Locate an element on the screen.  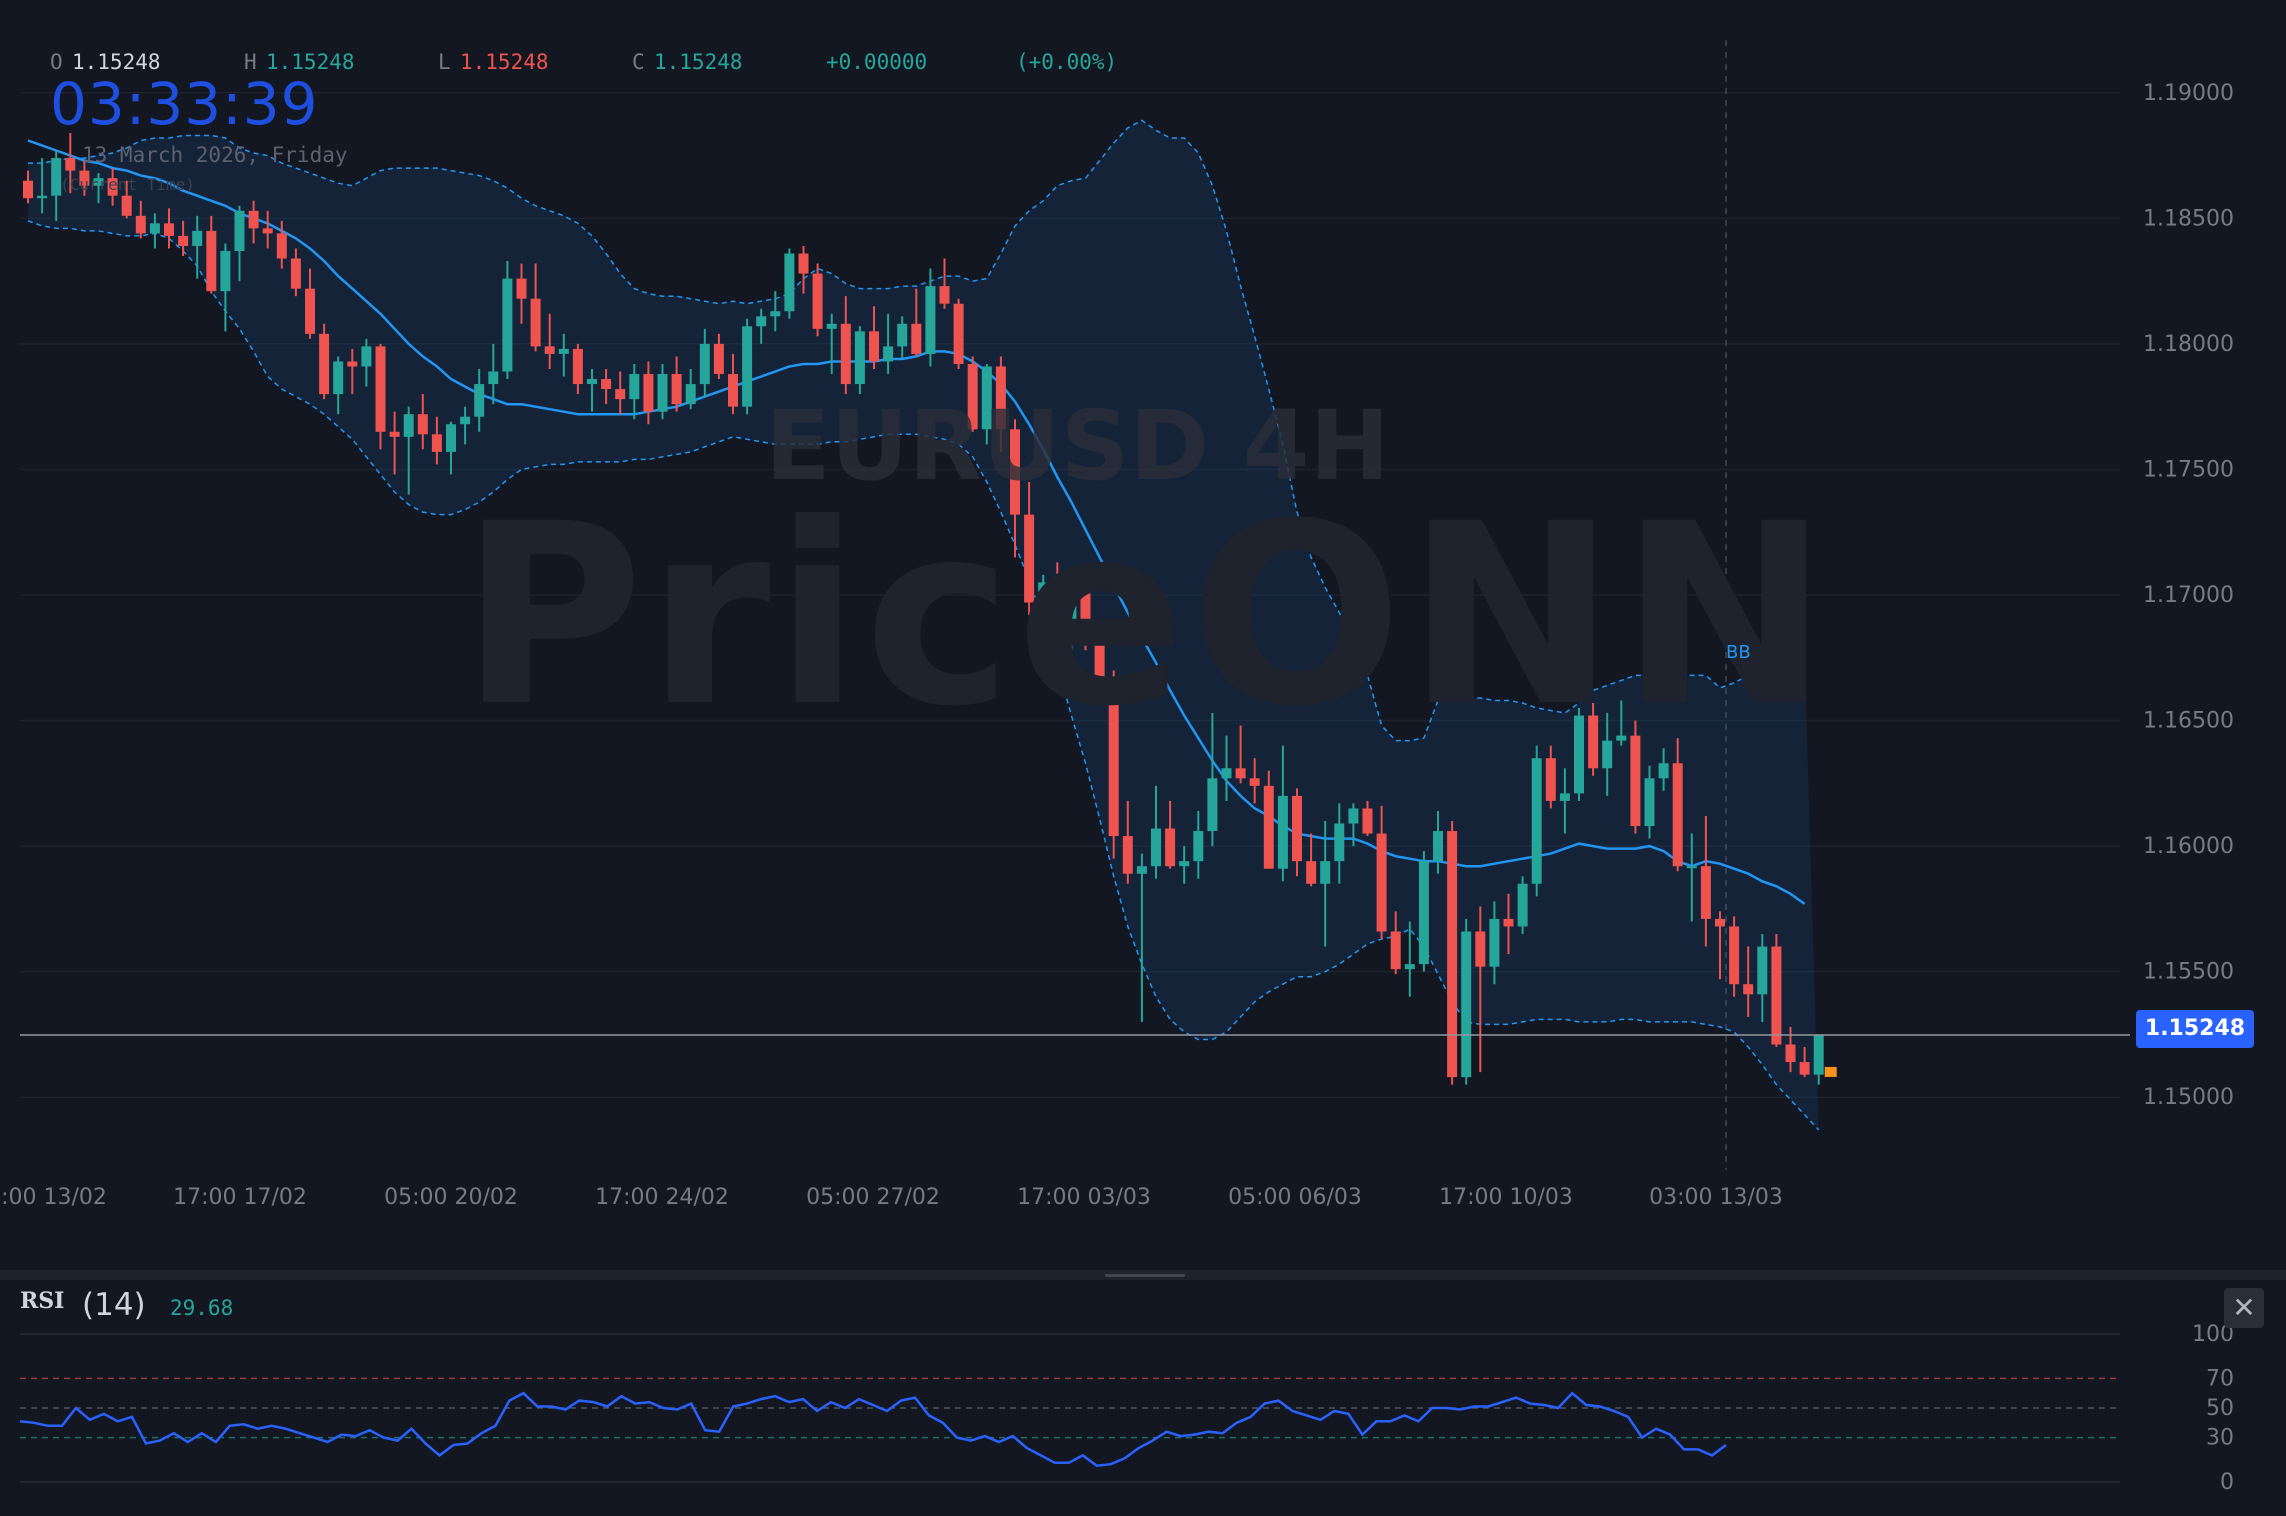
marker-square is located at coordinates (1830, 1071).